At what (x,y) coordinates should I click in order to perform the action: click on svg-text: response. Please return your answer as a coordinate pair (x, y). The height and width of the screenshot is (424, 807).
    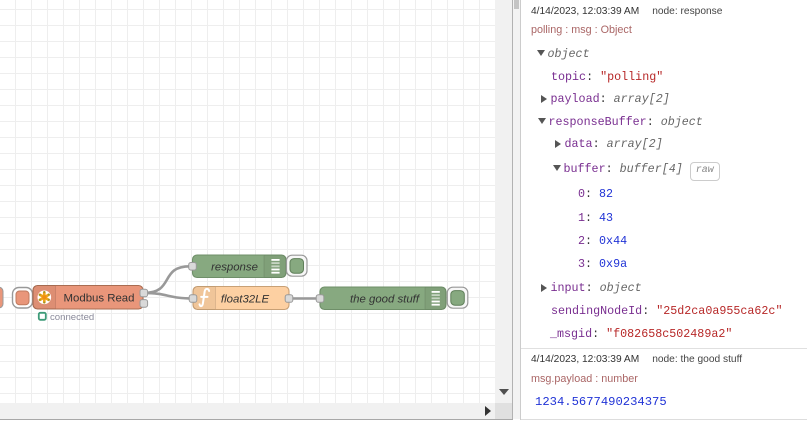
    Looking at the image, I should click on (234, 267).